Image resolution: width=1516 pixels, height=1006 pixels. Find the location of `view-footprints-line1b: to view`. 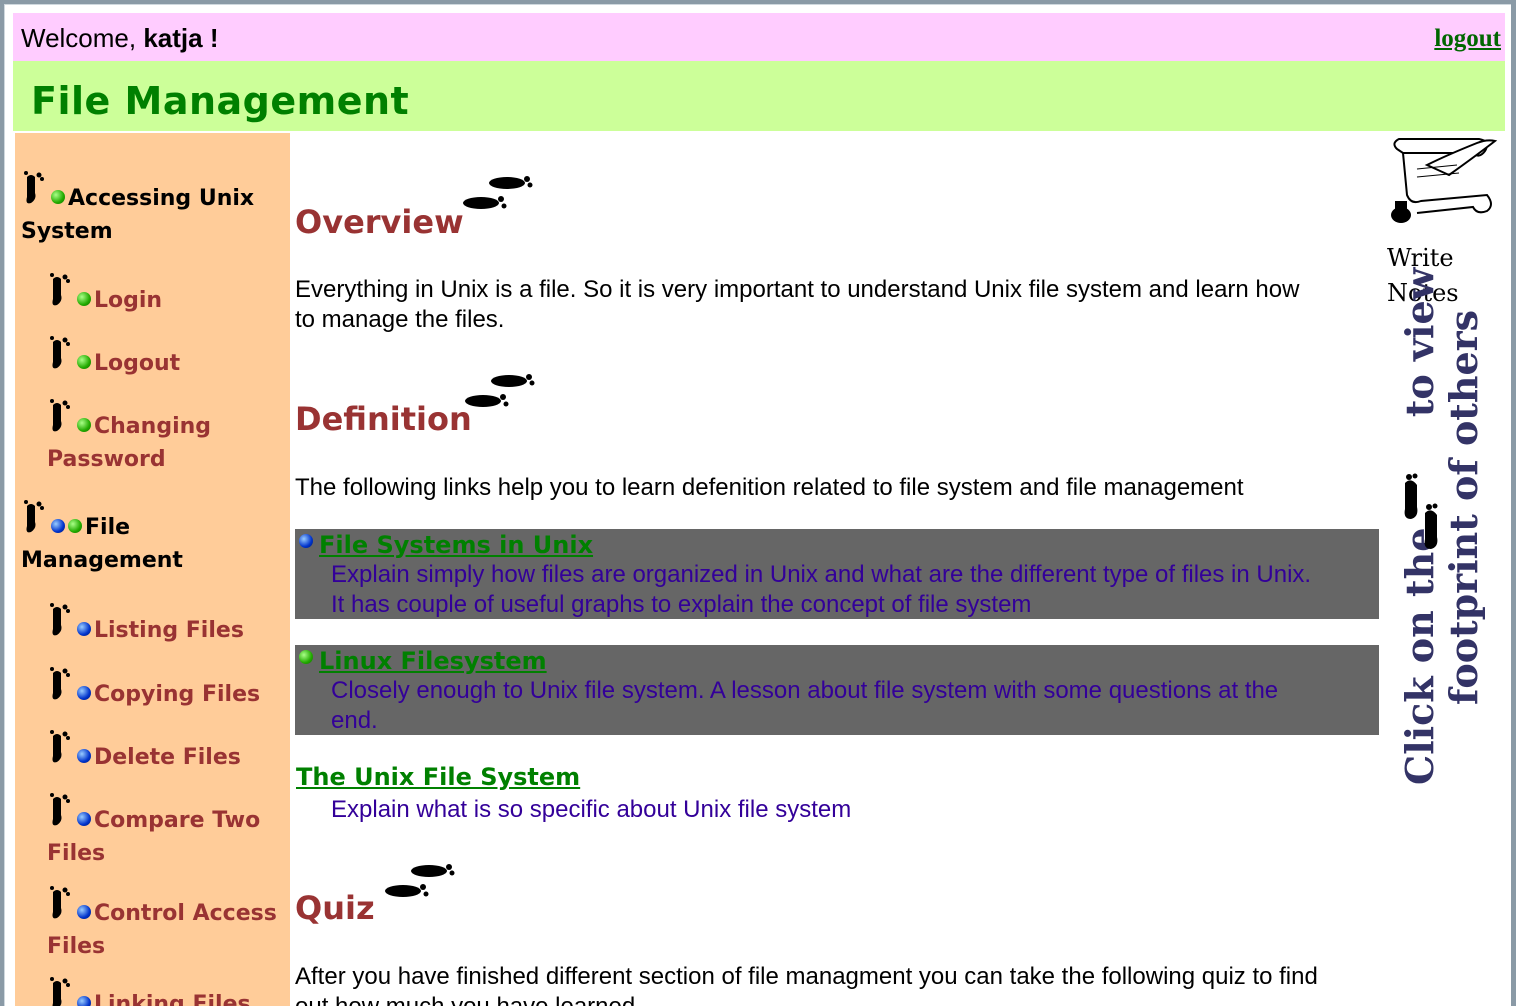

view-footprints-line1b: to view is located at coordinates (1419, 342).